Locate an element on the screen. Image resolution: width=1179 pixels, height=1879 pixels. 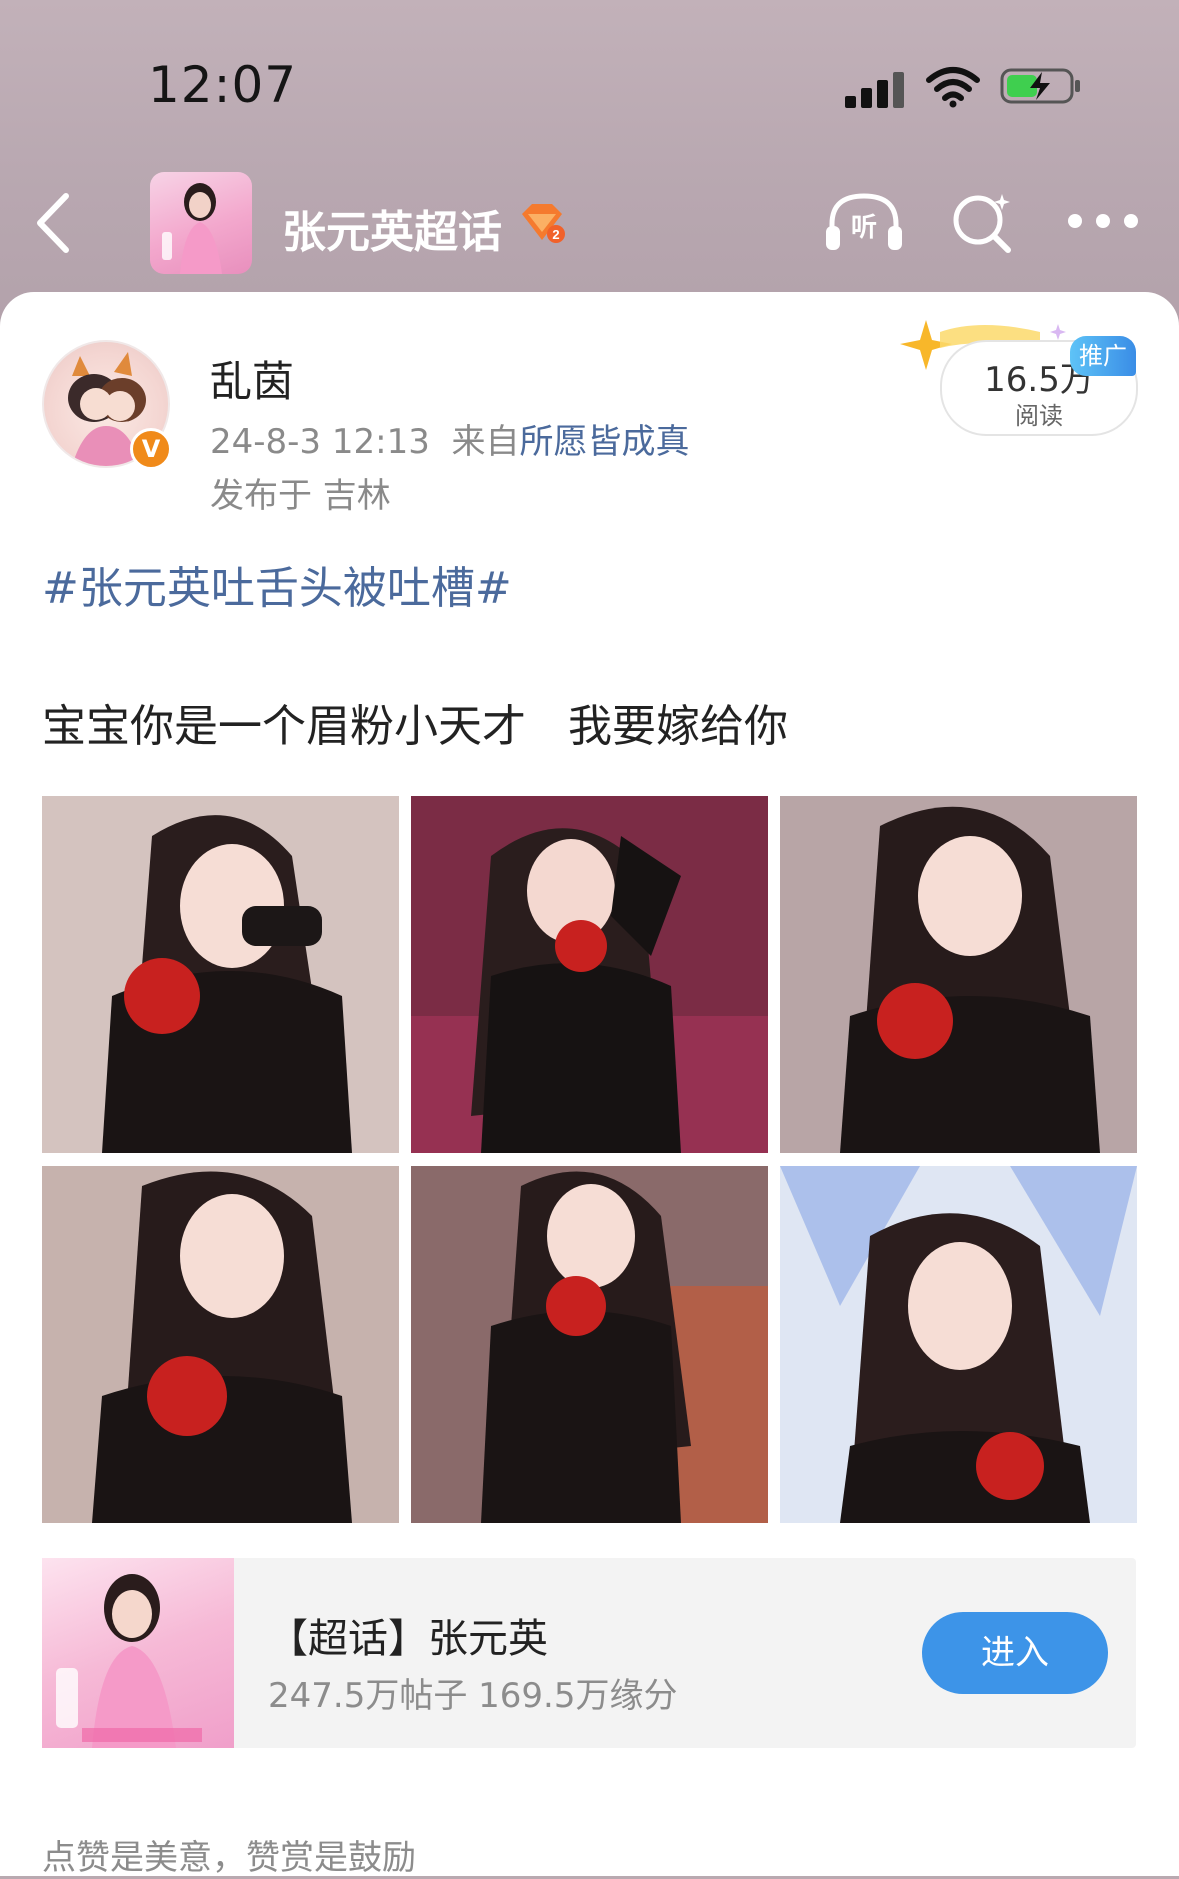
topic-card: 【超话】张元英 247.5万帖子 169.5万缘分 进入 is located at coordinates (589, 1653).